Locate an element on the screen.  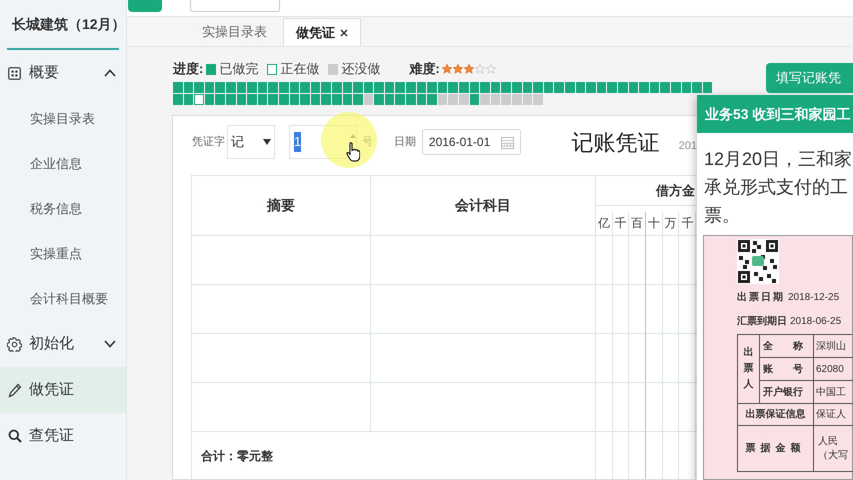
date-field: 2016-01-01 is located at coordinates (471, 142).